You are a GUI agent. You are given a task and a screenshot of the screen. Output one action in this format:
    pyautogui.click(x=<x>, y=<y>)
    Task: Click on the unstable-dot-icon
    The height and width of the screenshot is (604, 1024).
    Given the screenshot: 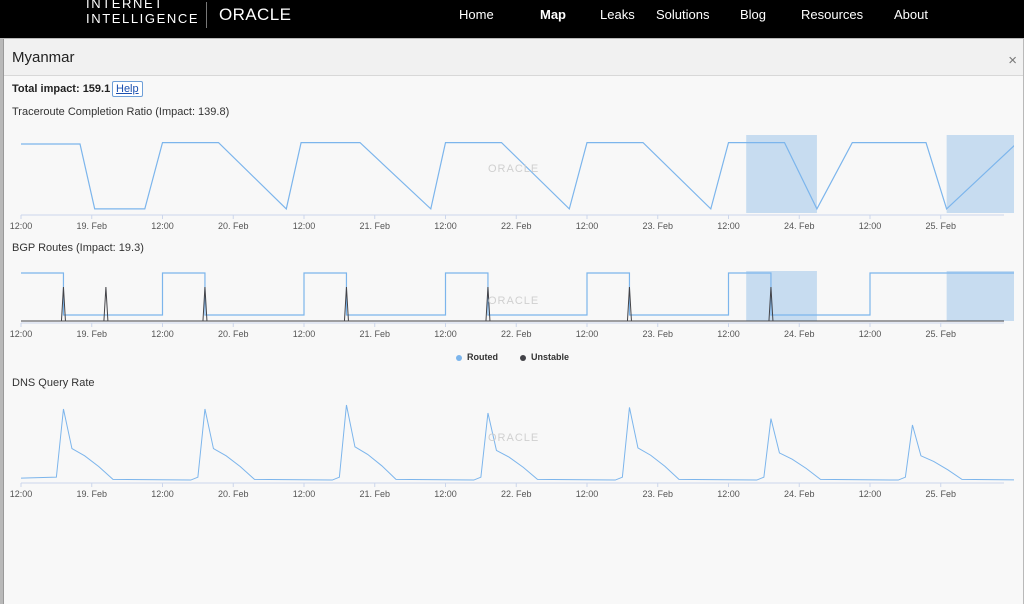 What is the action you would take?
    pyautogui.click(x=523, y=357)
    